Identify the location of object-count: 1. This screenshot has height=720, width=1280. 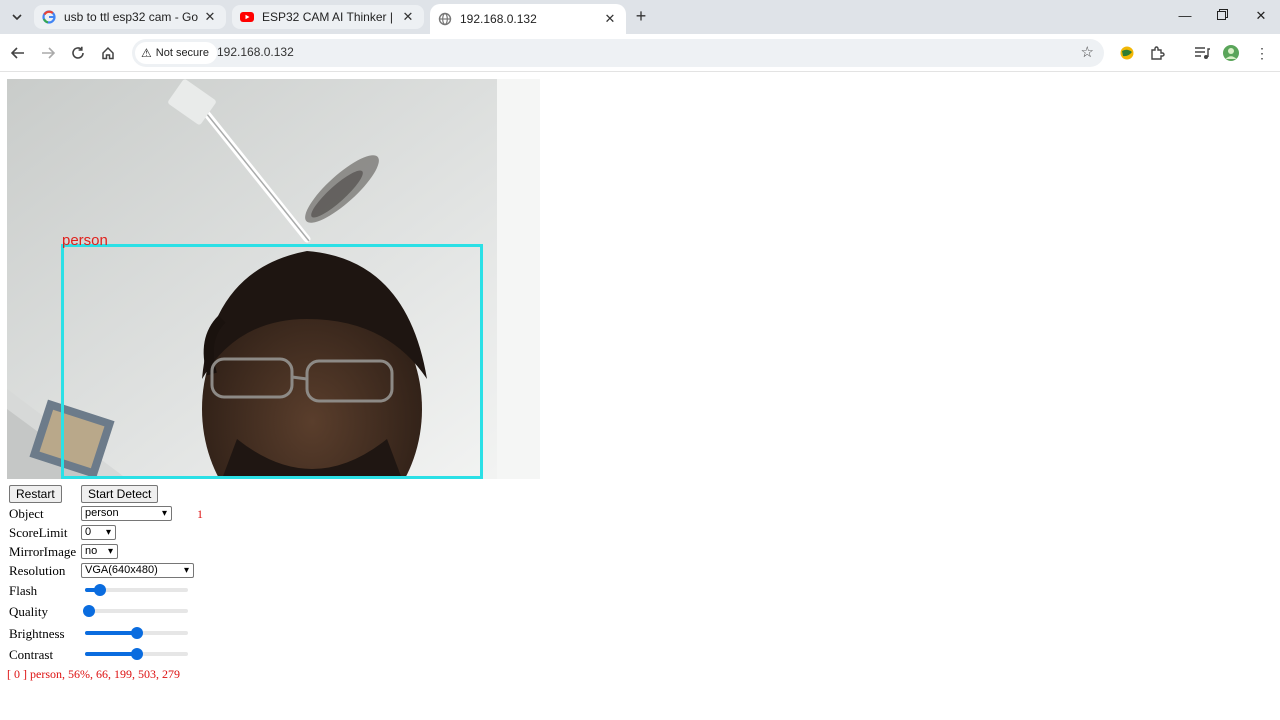
(200, 514).